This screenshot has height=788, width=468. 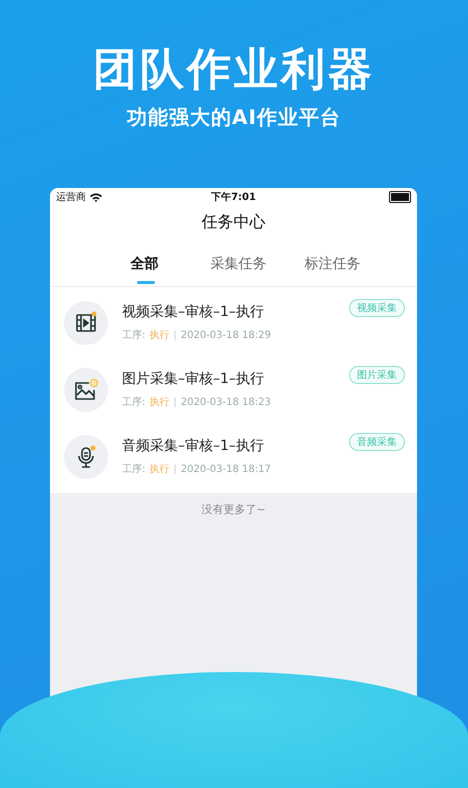 What do you see at coordinates (234, 70) in the screenshot?
I see `headline: 团队作业利器` at bounding box center [234, 70].